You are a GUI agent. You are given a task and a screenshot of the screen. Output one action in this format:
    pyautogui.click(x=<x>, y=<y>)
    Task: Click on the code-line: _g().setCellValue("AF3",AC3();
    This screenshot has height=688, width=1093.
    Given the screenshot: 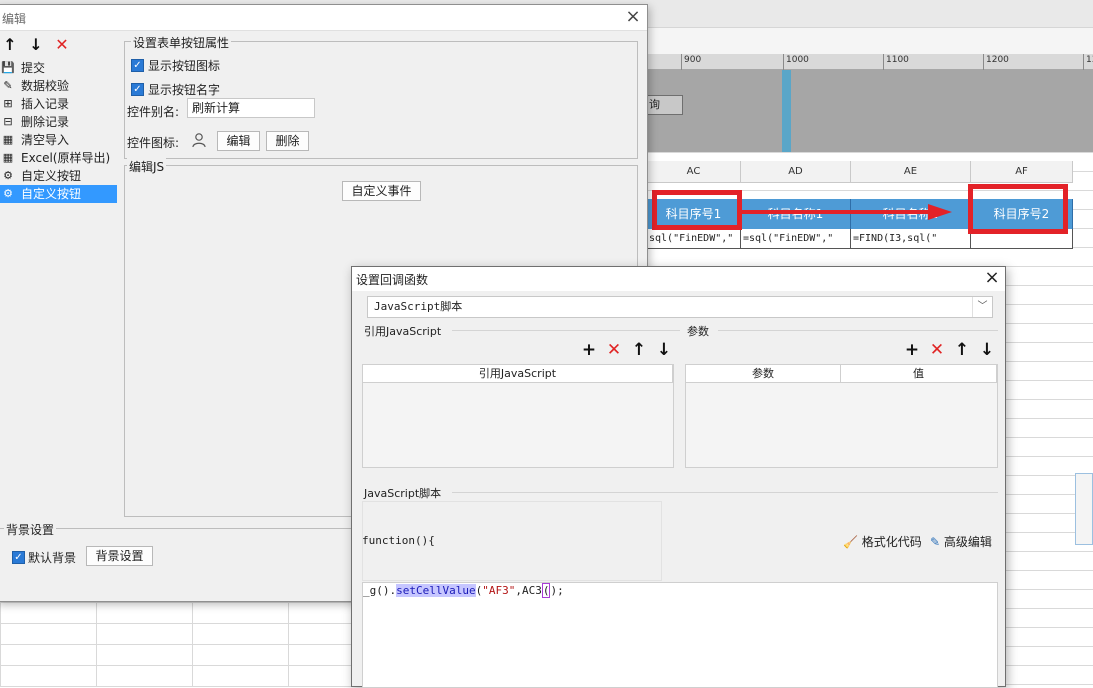 What is the action you would take?
    pyautogui.click(x=463, y=591)
    